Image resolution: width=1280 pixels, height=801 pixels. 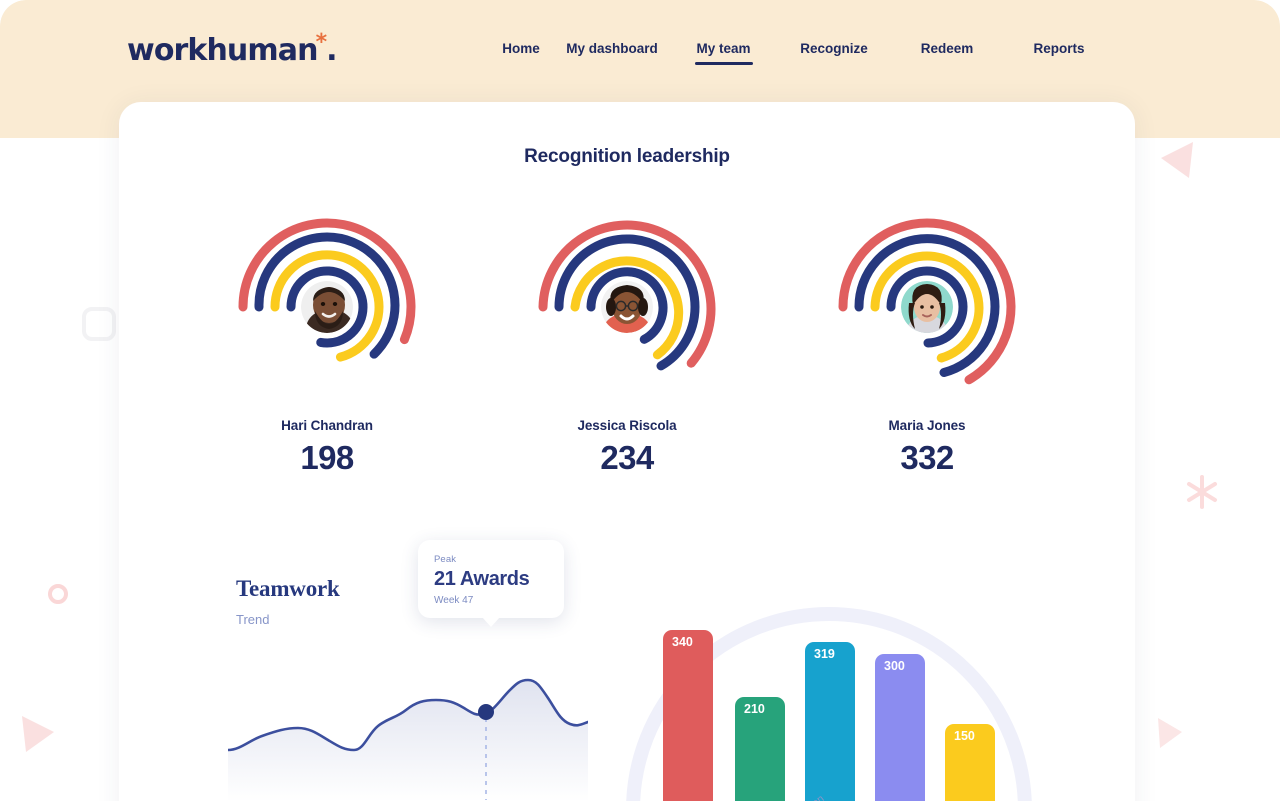 I want to click on logo-asterisk-icon: *, so click(x=321, y=42).